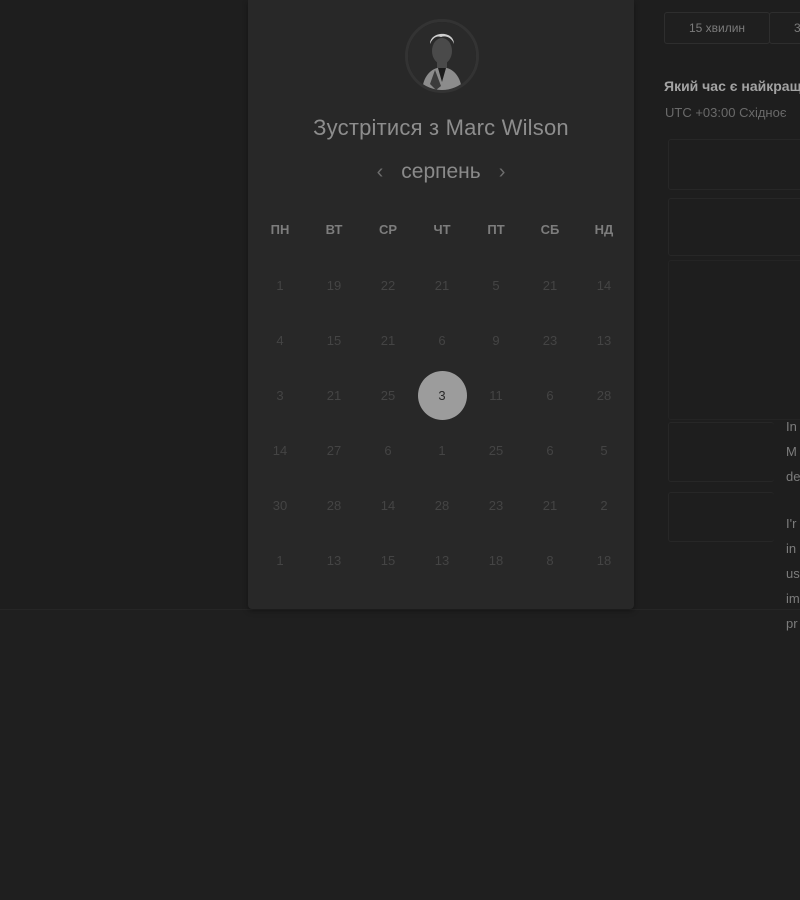  Describe the element at coordinates (784, 28) in the screenshot. I see `duration-tab-next: 3` at that location.